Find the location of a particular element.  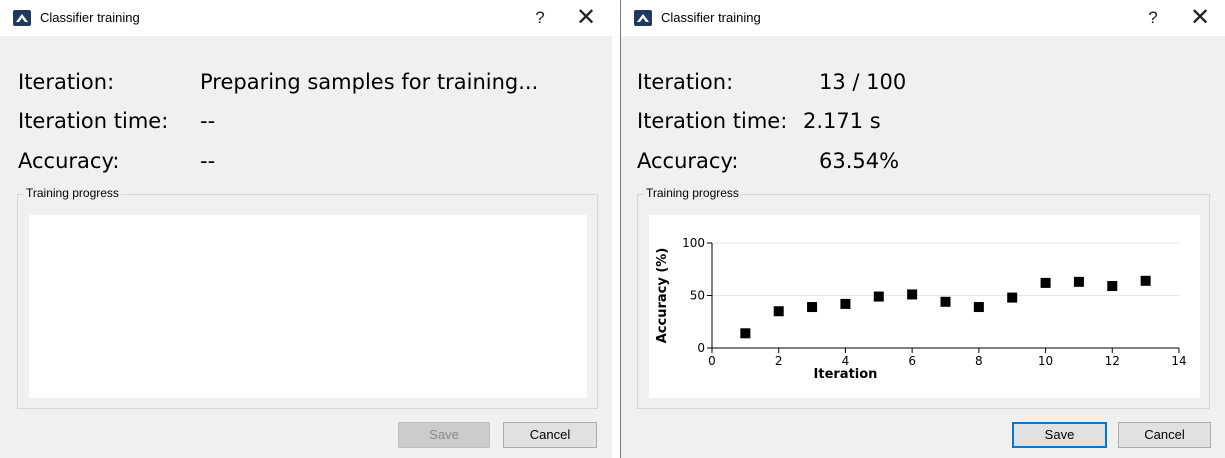

x-tick-label: 10 is located at coordinates (1045, 361).